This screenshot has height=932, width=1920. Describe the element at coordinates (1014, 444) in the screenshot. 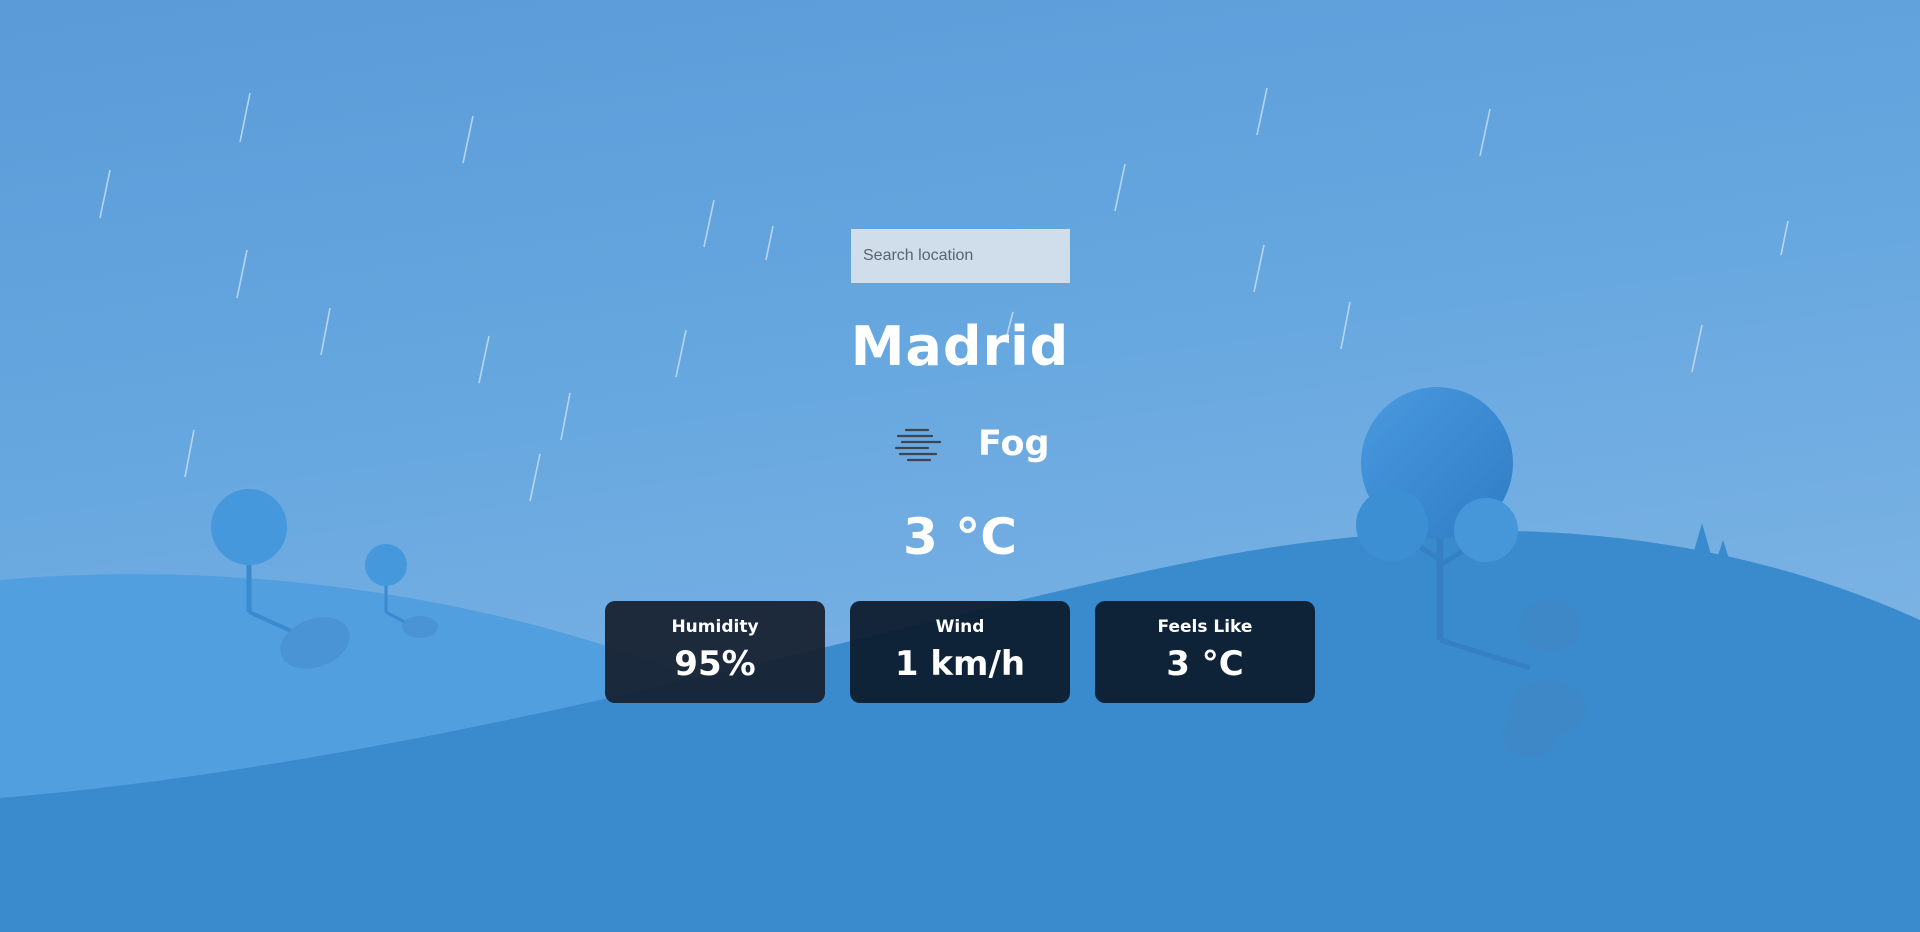

I see `condition-label: Fog` at that location.